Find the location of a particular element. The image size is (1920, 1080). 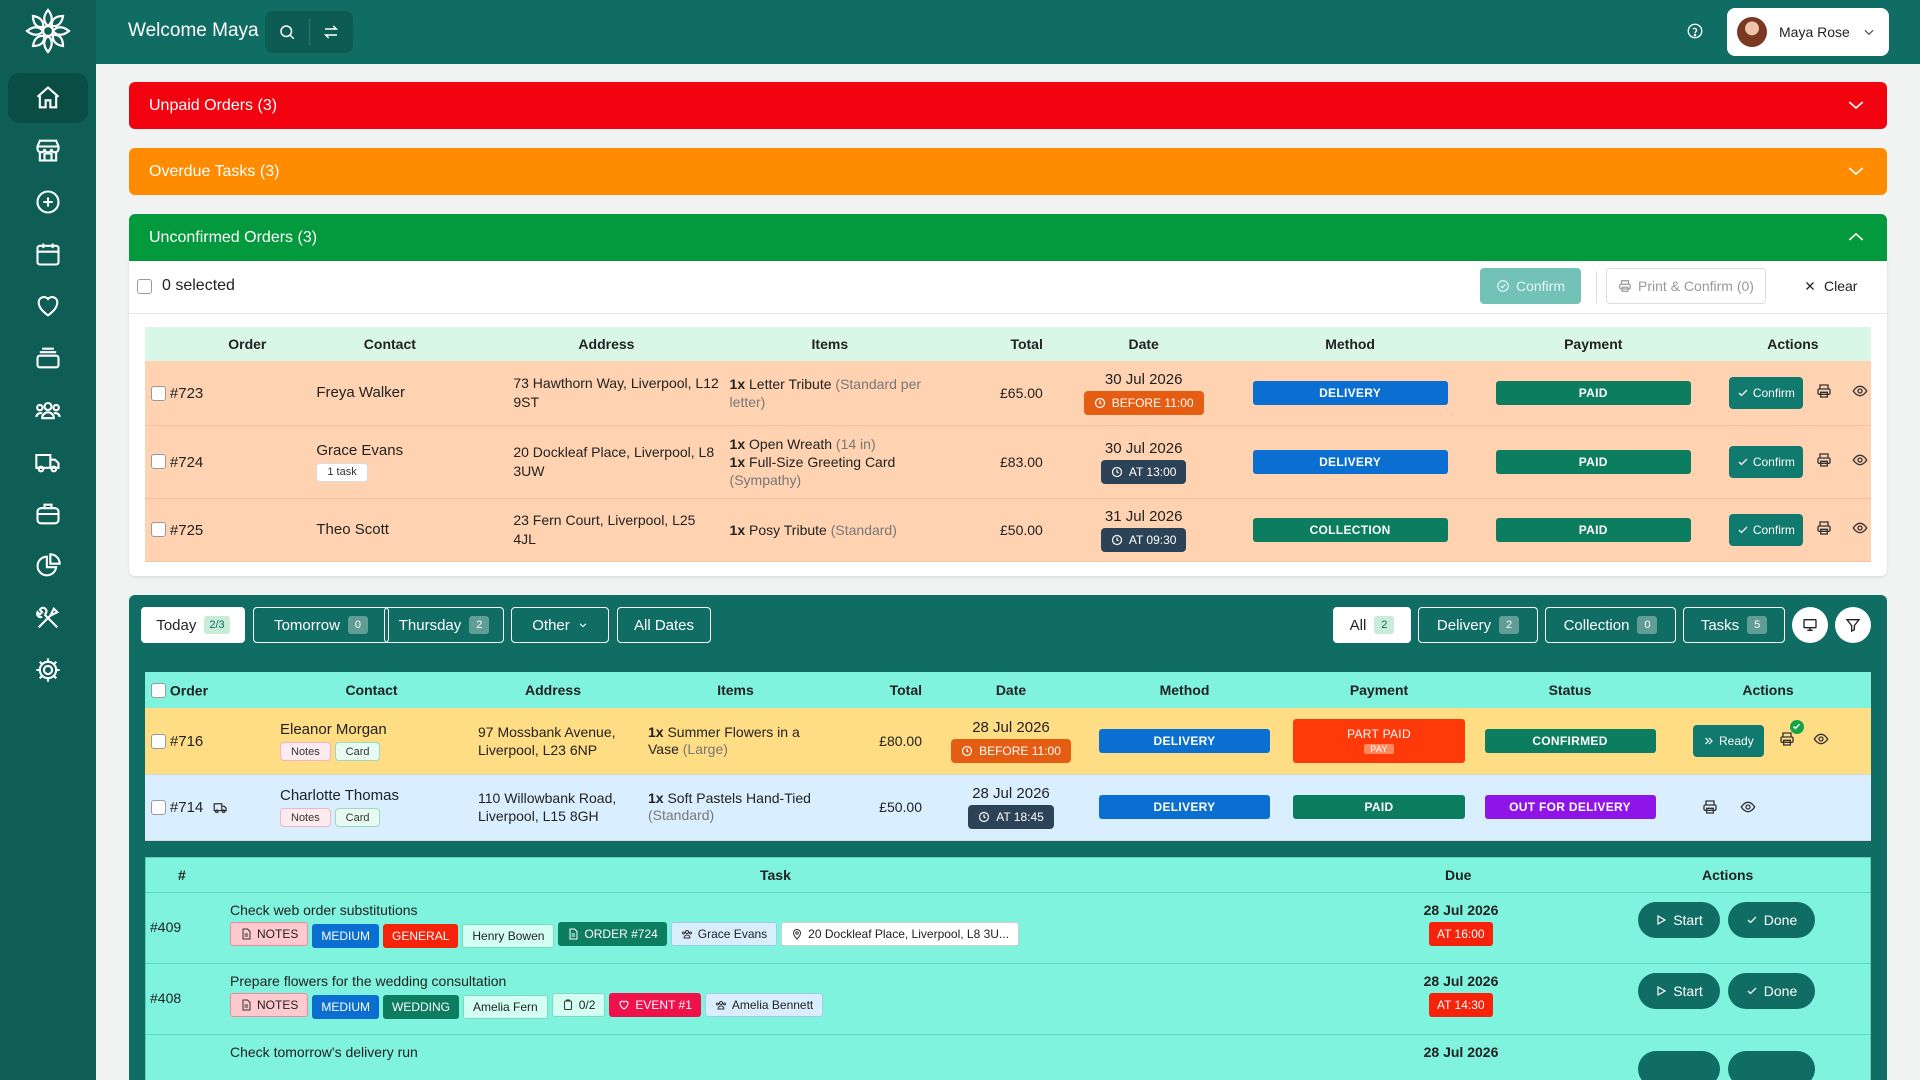

user-menu-button: Maya Rose is located at coordinates (1808, 32).